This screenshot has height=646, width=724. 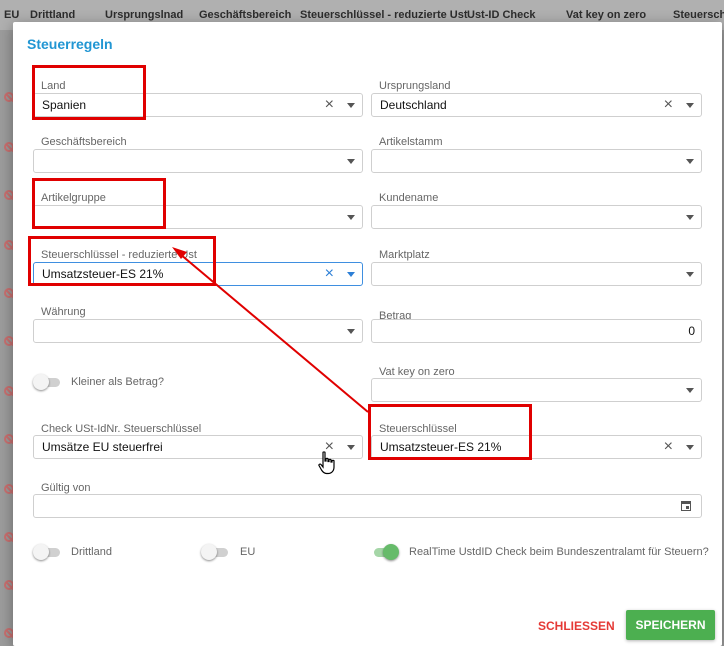 I want to click on waehrung-select, so click(x=198, y=331).